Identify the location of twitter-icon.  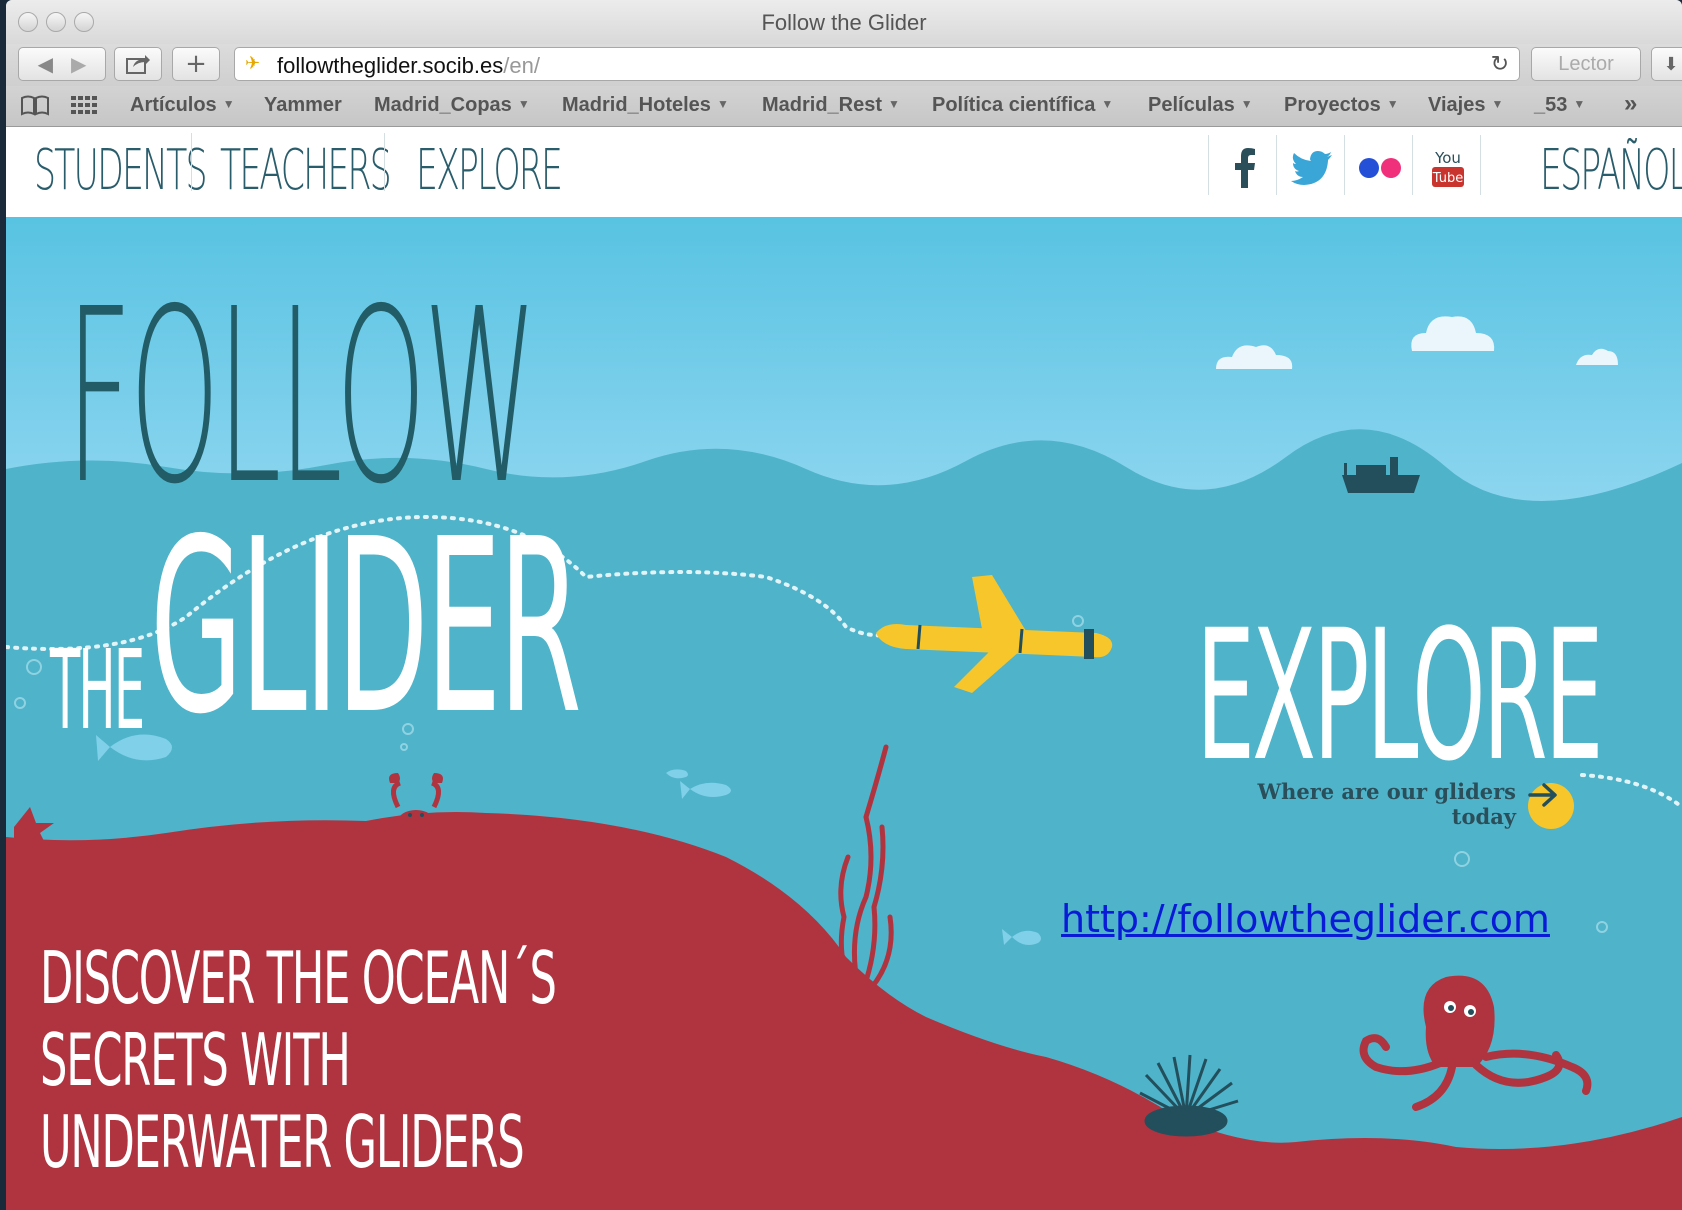
(1311, 168).